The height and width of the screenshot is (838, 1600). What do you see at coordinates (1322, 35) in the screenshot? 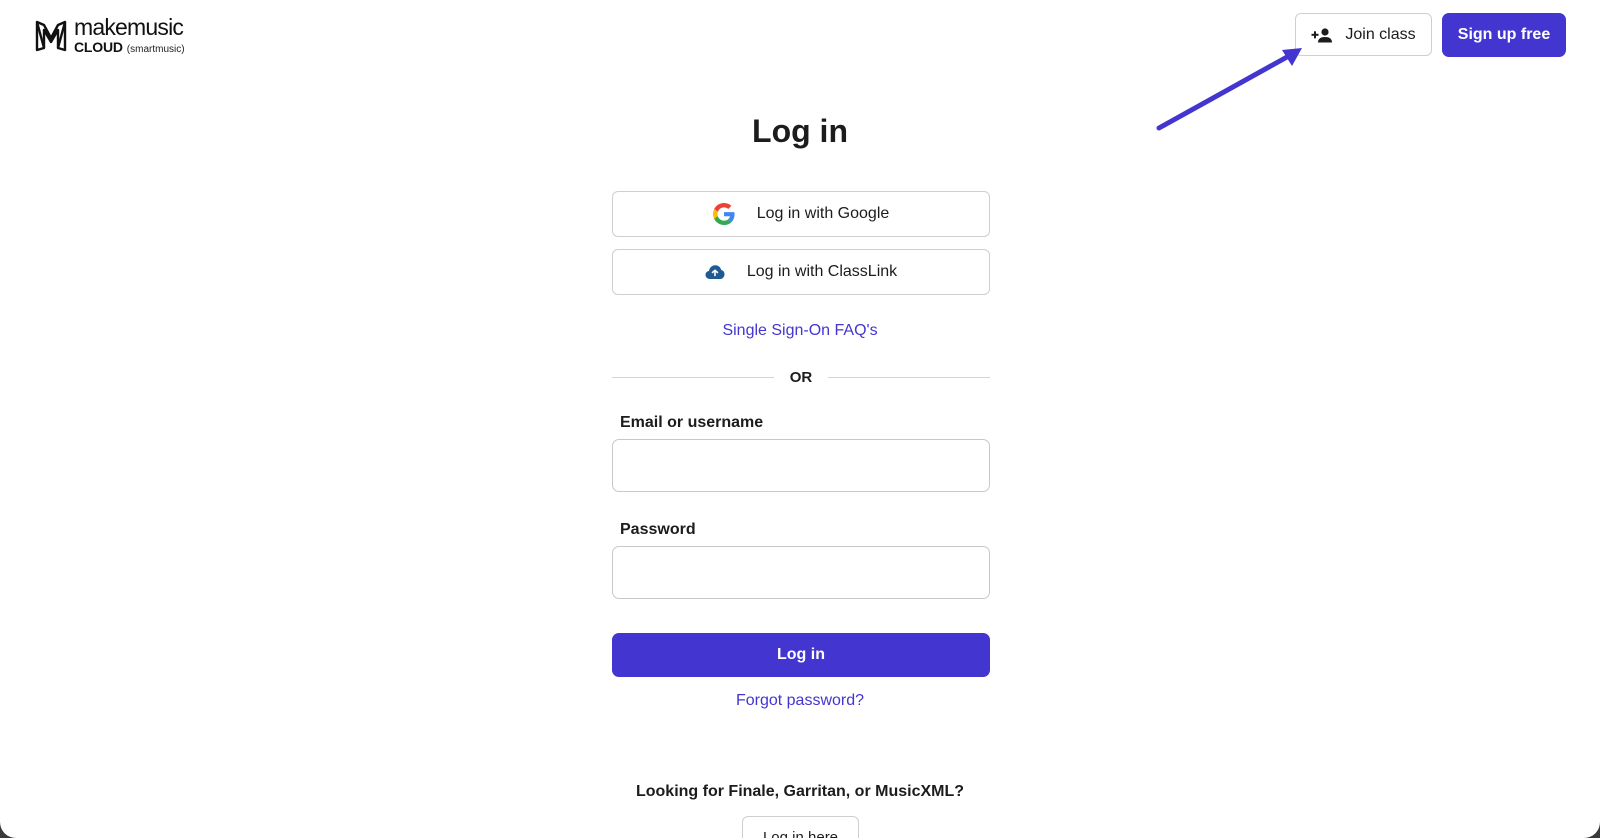
I see `person-add-icon` at bounding box center [1322, 35].